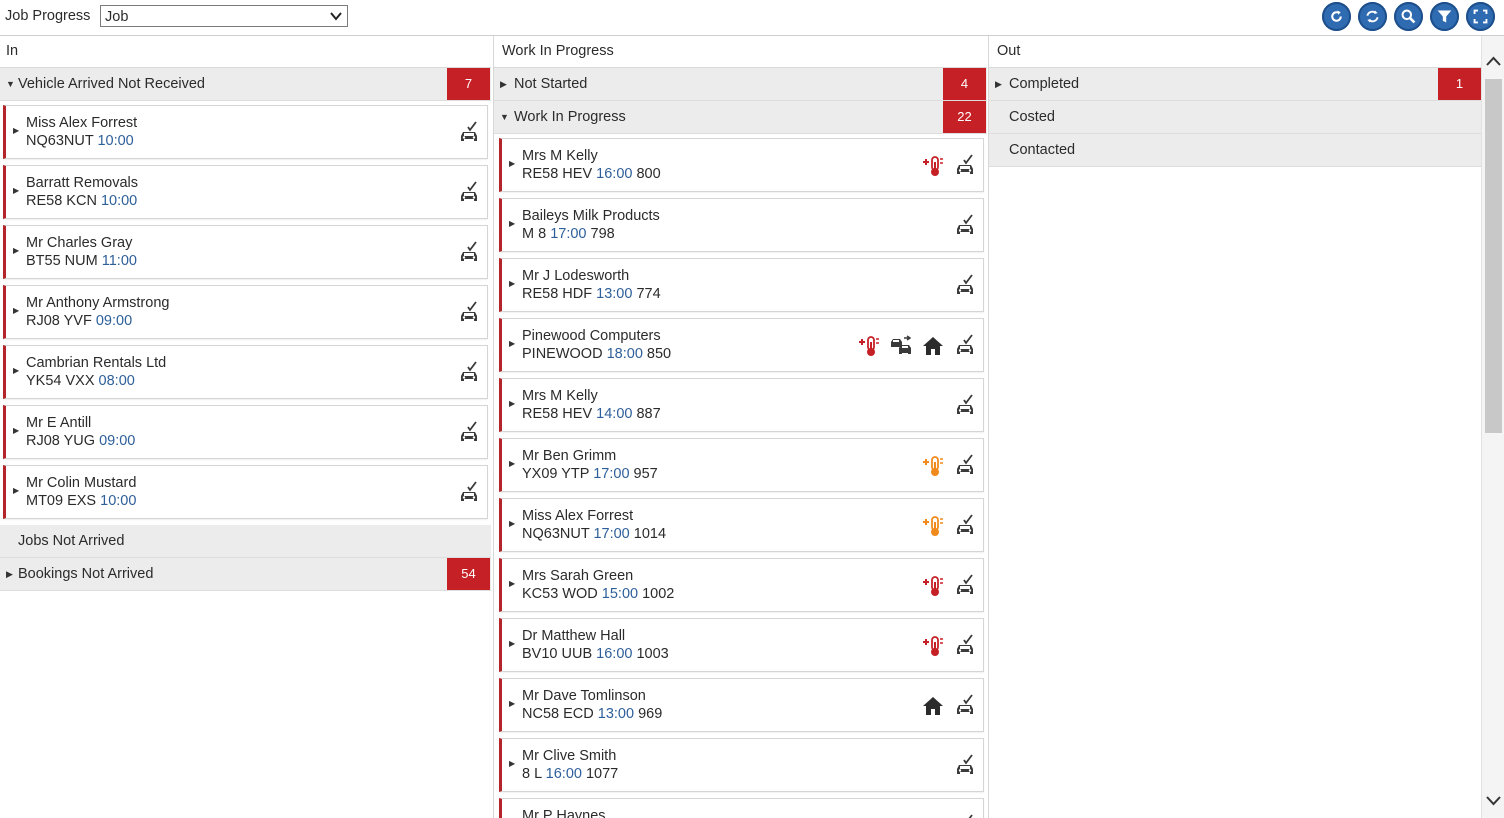 The height and width of the screenshot is (818, 1504). What do you see at coordinates (1480, 16) in the screenshot?
I see `fullscreen-button` at bounding box center [1480, 16].